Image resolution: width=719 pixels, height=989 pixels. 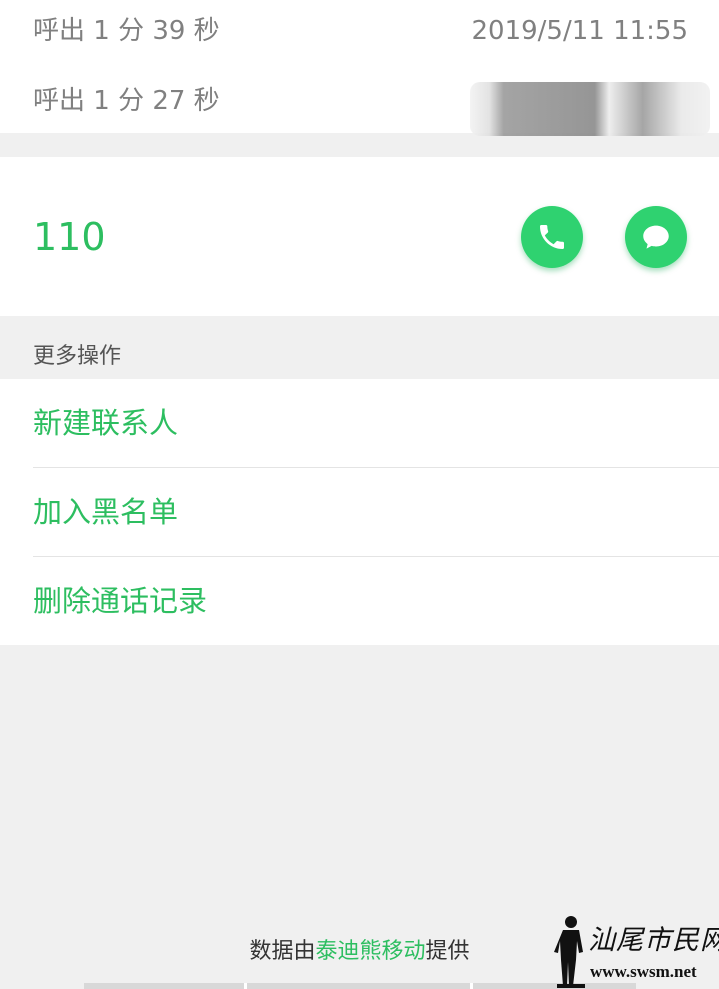 I want to click on site-watermark: 汕尾市民网 www.swsm.net, so click(x=635, y=950).